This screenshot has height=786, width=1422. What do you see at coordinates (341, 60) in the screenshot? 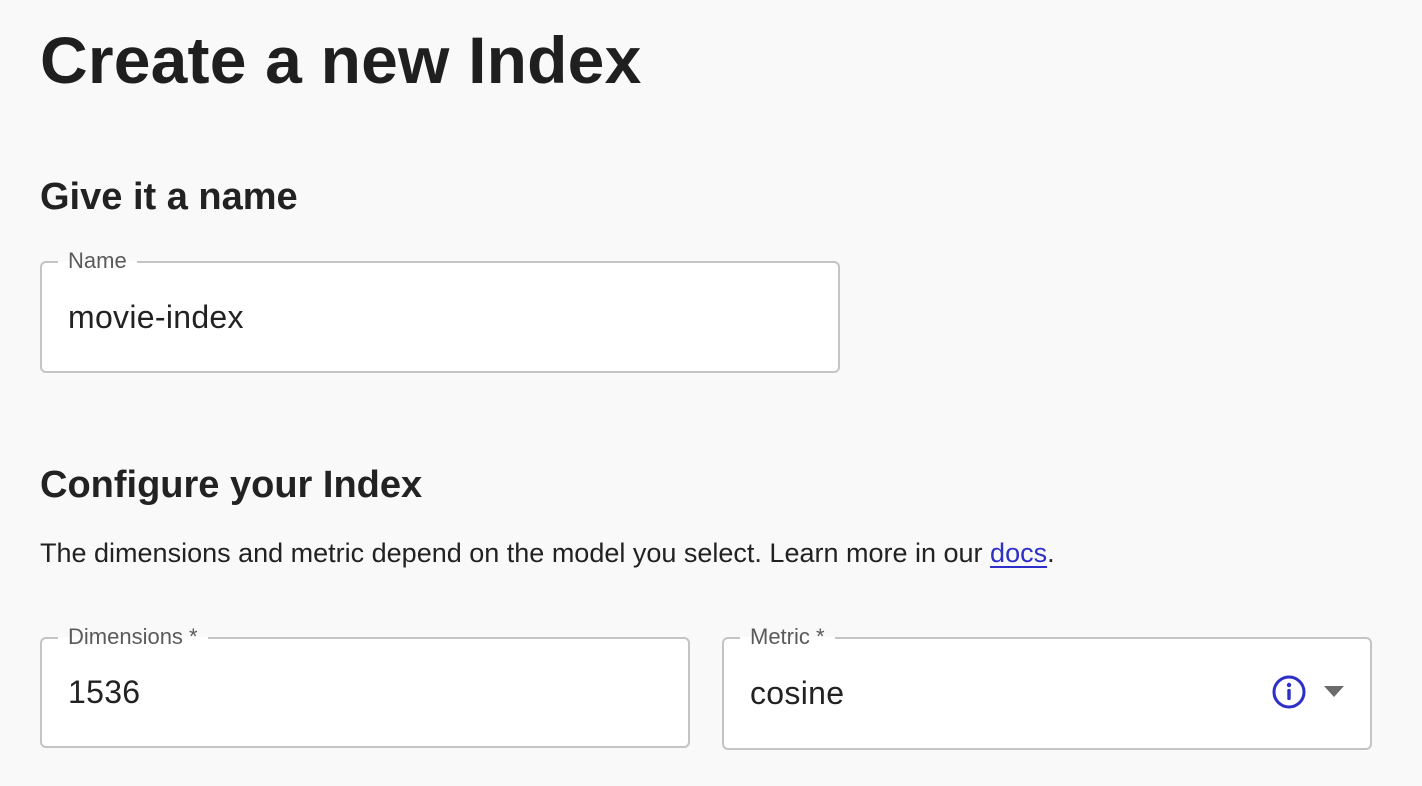
I see `page-title: Create a new Index` at bounding box center [341, 60].